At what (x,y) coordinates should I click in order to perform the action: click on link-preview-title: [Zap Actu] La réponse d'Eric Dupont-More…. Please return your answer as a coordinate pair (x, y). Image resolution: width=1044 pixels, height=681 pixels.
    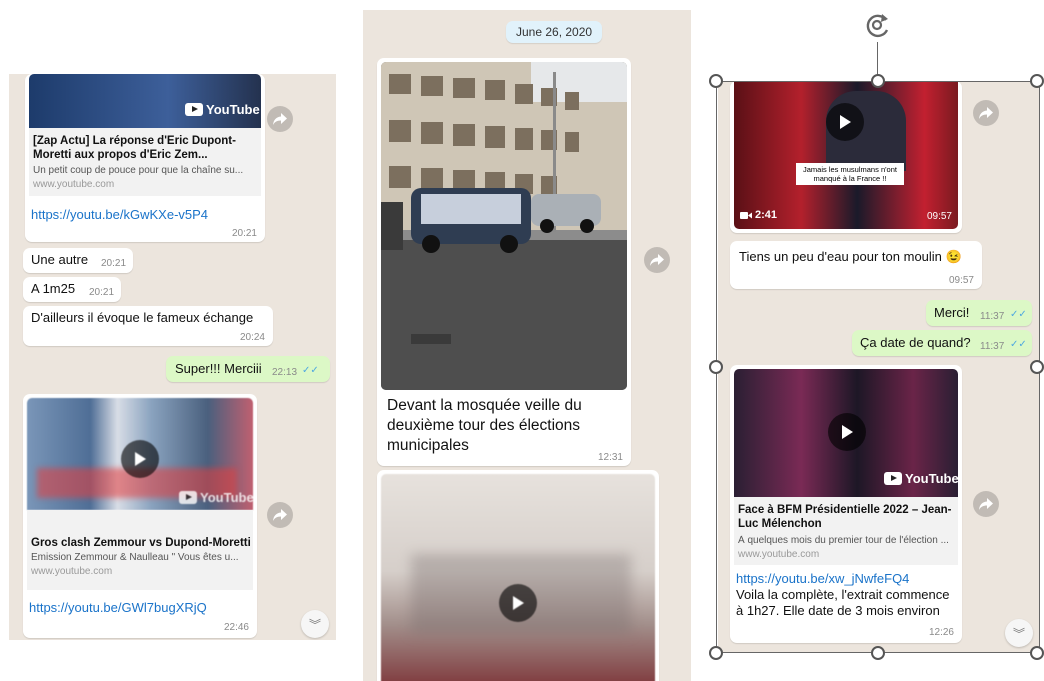
    Looking at the image, I should click on (134, 148).